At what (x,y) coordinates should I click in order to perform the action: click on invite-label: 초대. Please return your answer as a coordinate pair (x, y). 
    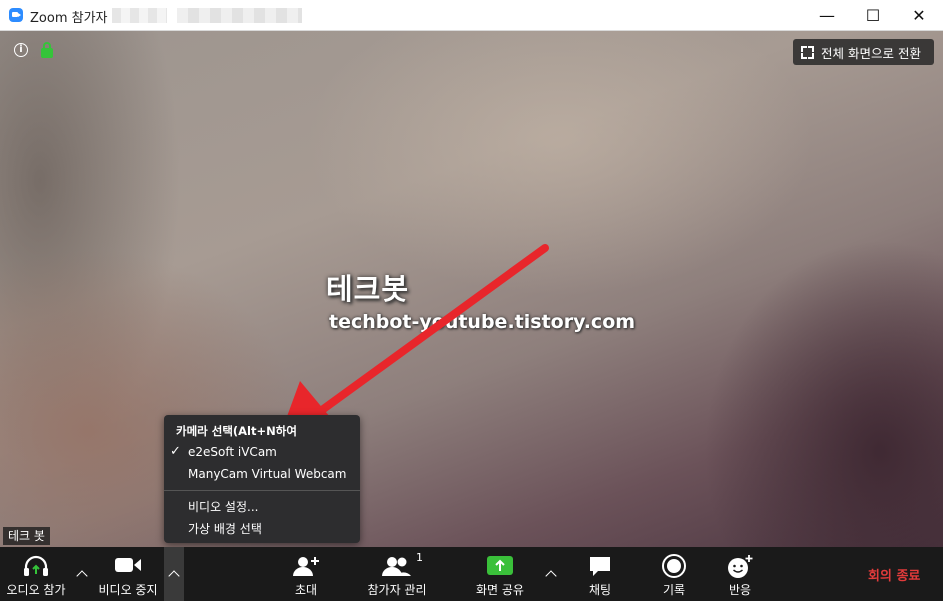
    Looking at the image, I should click on (306, 590).